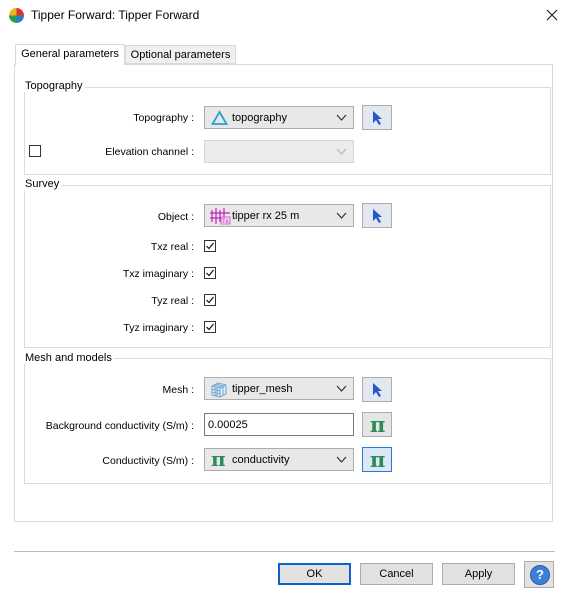 The height and width of the screenshot is (602, 569). I want to click on close-icon, so click(552, 15).